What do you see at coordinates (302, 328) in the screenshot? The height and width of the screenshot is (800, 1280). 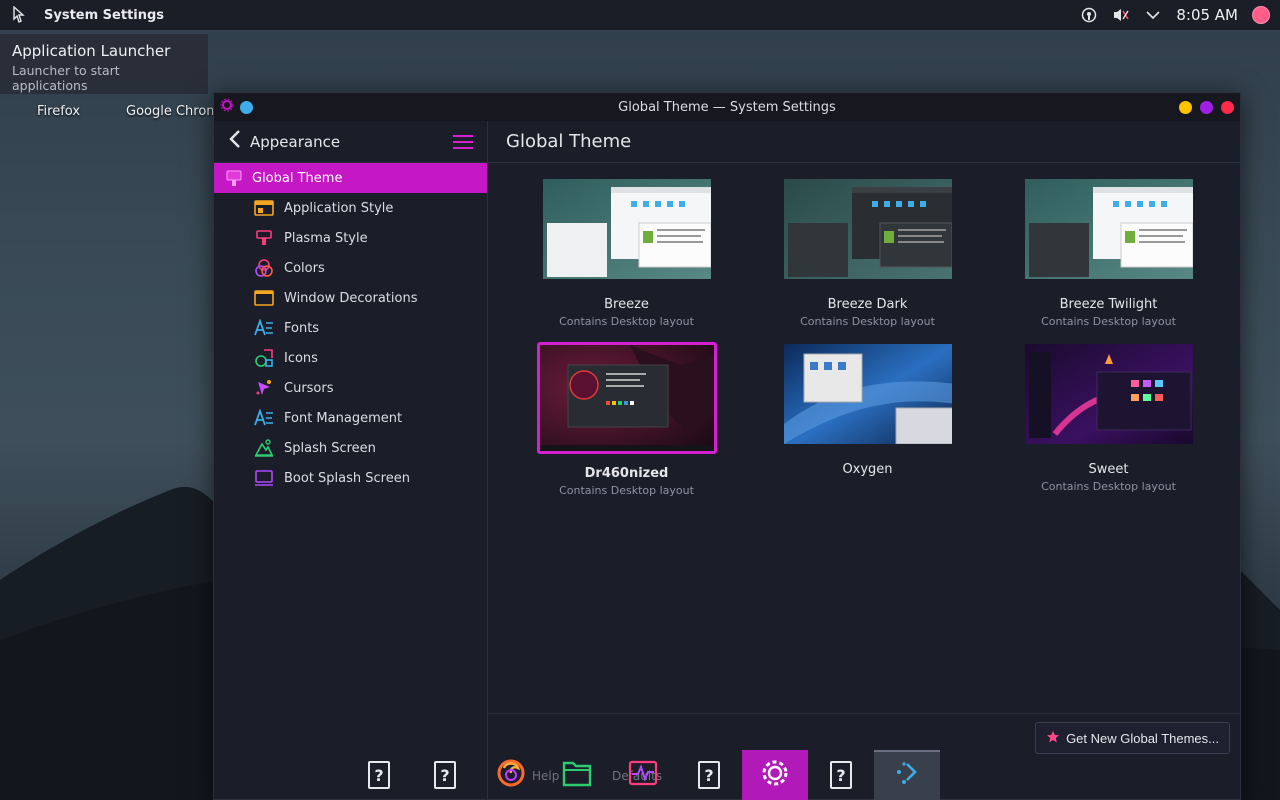 I see `sidebar-item-label: Fonts` at bounding box center [302, 328].